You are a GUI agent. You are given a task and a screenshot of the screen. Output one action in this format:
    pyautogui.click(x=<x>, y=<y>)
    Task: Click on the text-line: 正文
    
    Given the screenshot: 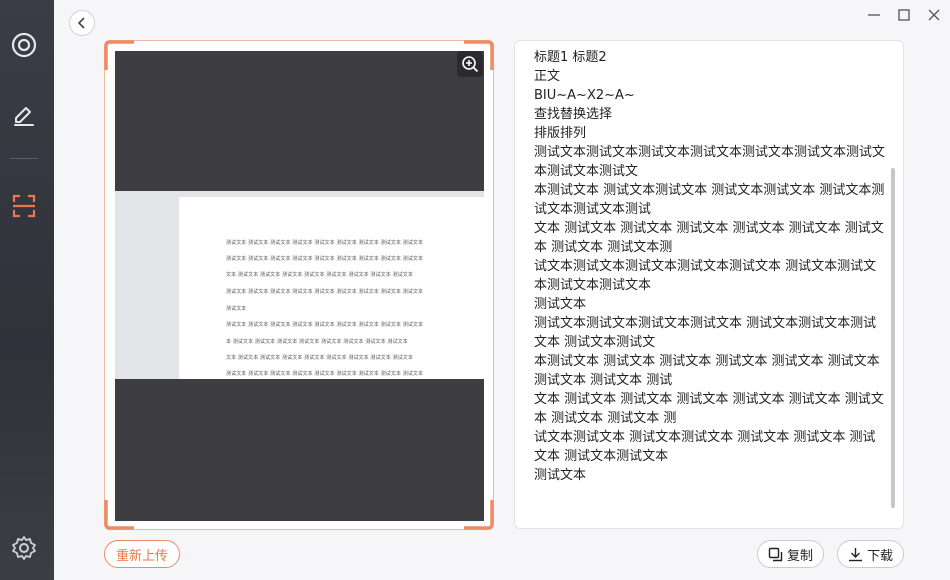 What is the action you would take?
    pyautogui.click(x=547, y=76)
    